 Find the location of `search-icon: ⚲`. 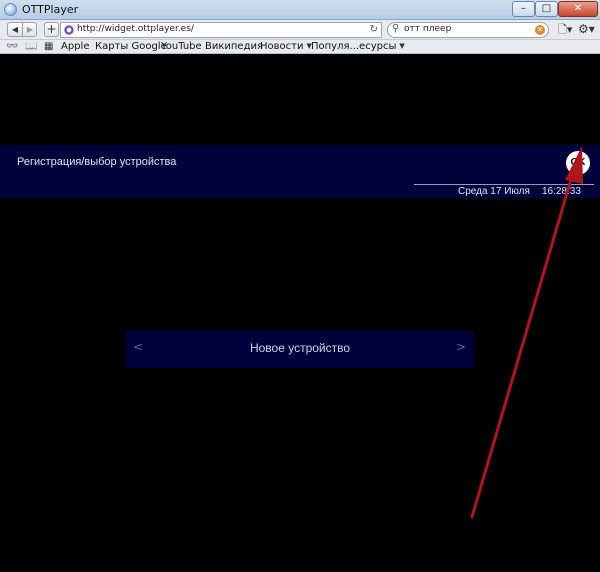

search-icon: ⚲ is located at coordinates (396, 28).